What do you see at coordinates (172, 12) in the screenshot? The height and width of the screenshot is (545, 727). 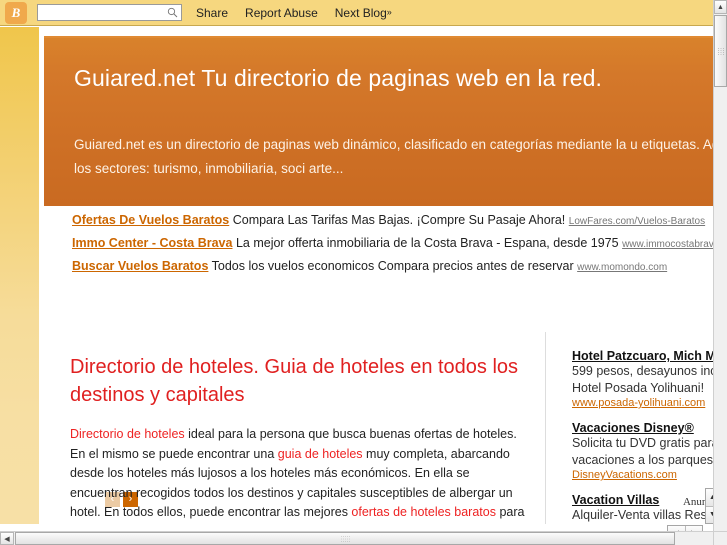 I see `search-icon` at bounding box center [172, 12].